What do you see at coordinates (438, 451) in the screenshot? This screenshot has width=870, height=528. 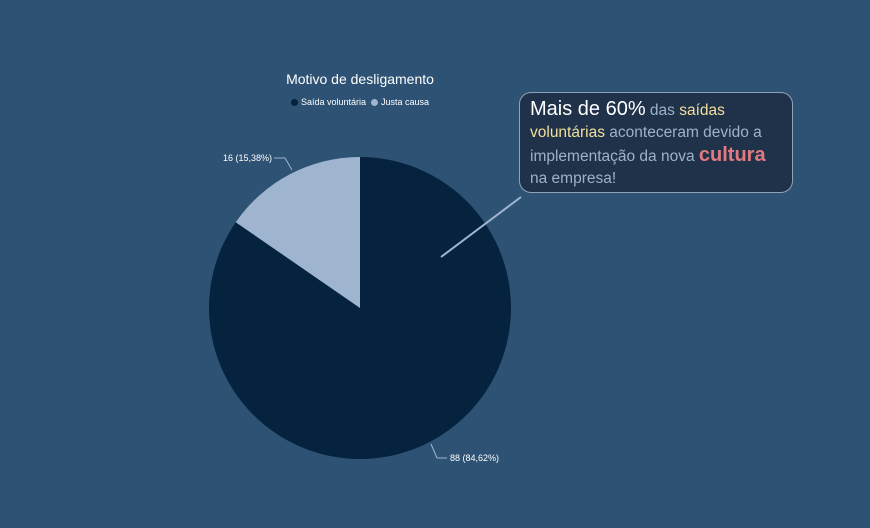 I see `label-leader-saida-voluntaria` at bounding box center [438, 451].